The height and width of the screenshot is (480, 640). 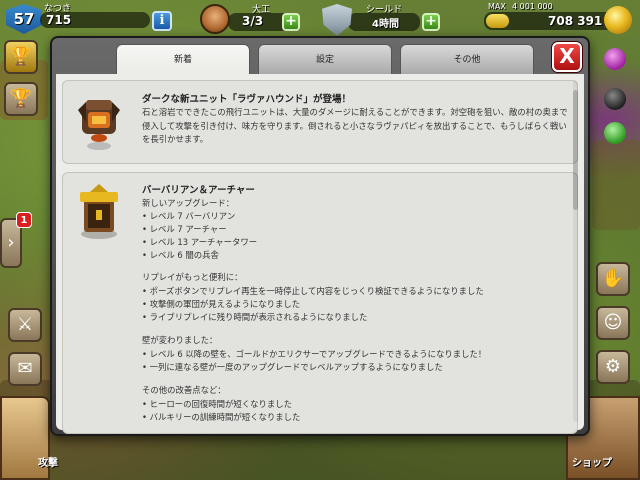 I want to click on update-line: • ヒーローの回復時間が短くなりました, so click(x=217, y=404).